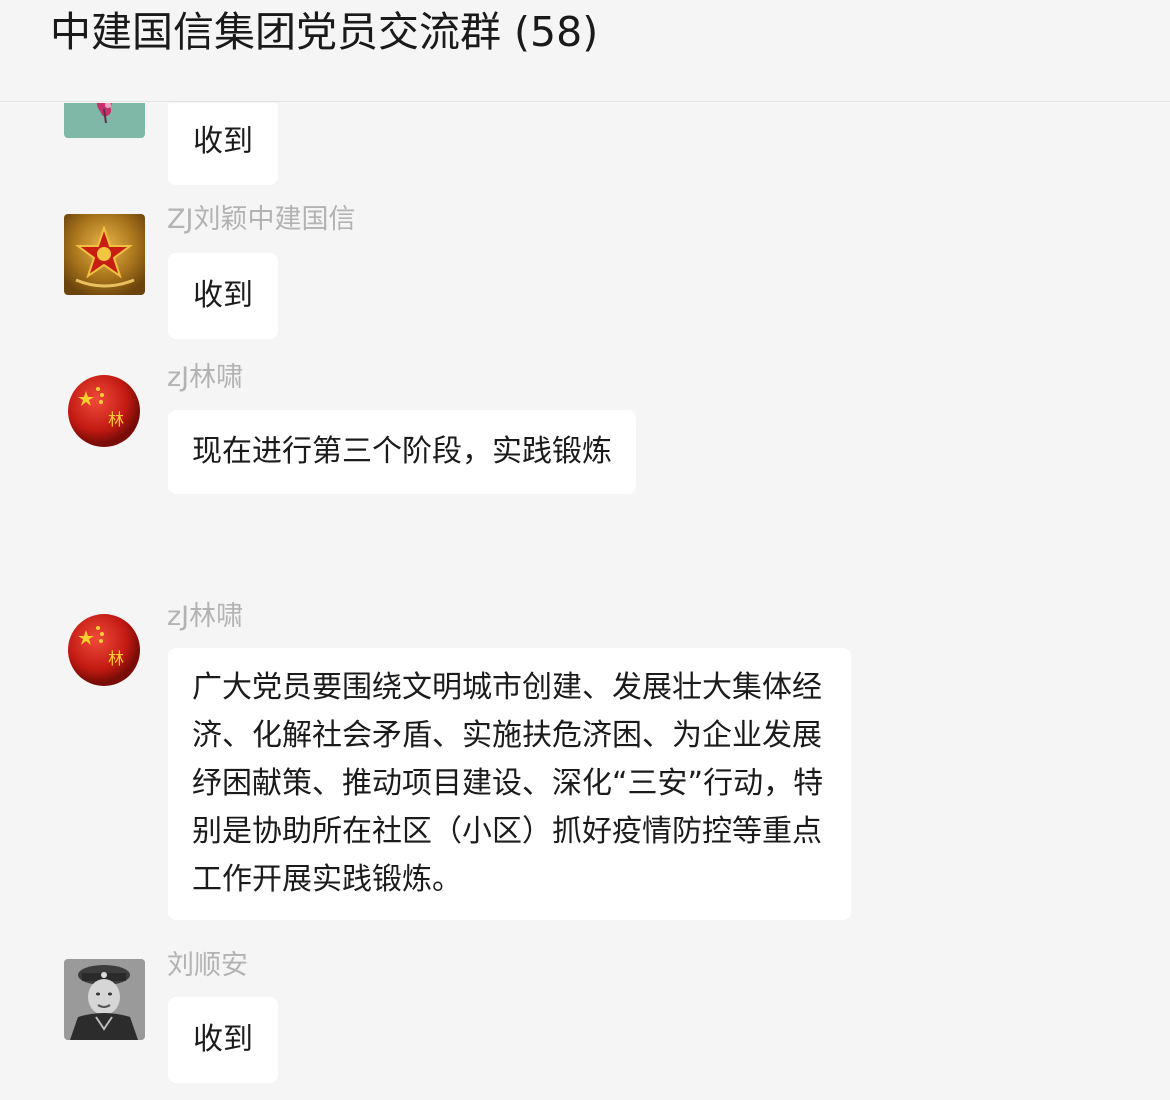  I want to click on pink-flower-avatar-icon, so click(104, 120).